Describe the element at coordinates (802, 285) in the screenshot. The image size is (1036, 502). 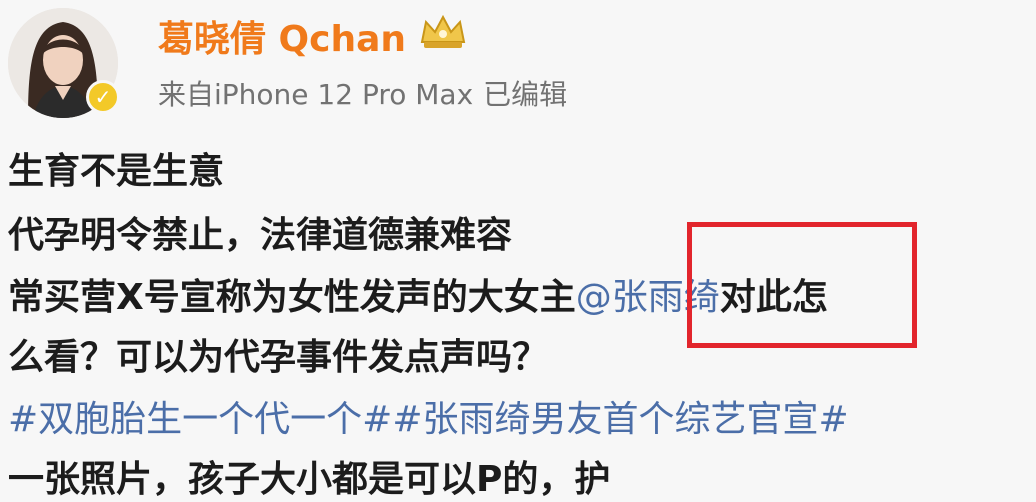
I see `highlight-annotation-box` at that location.